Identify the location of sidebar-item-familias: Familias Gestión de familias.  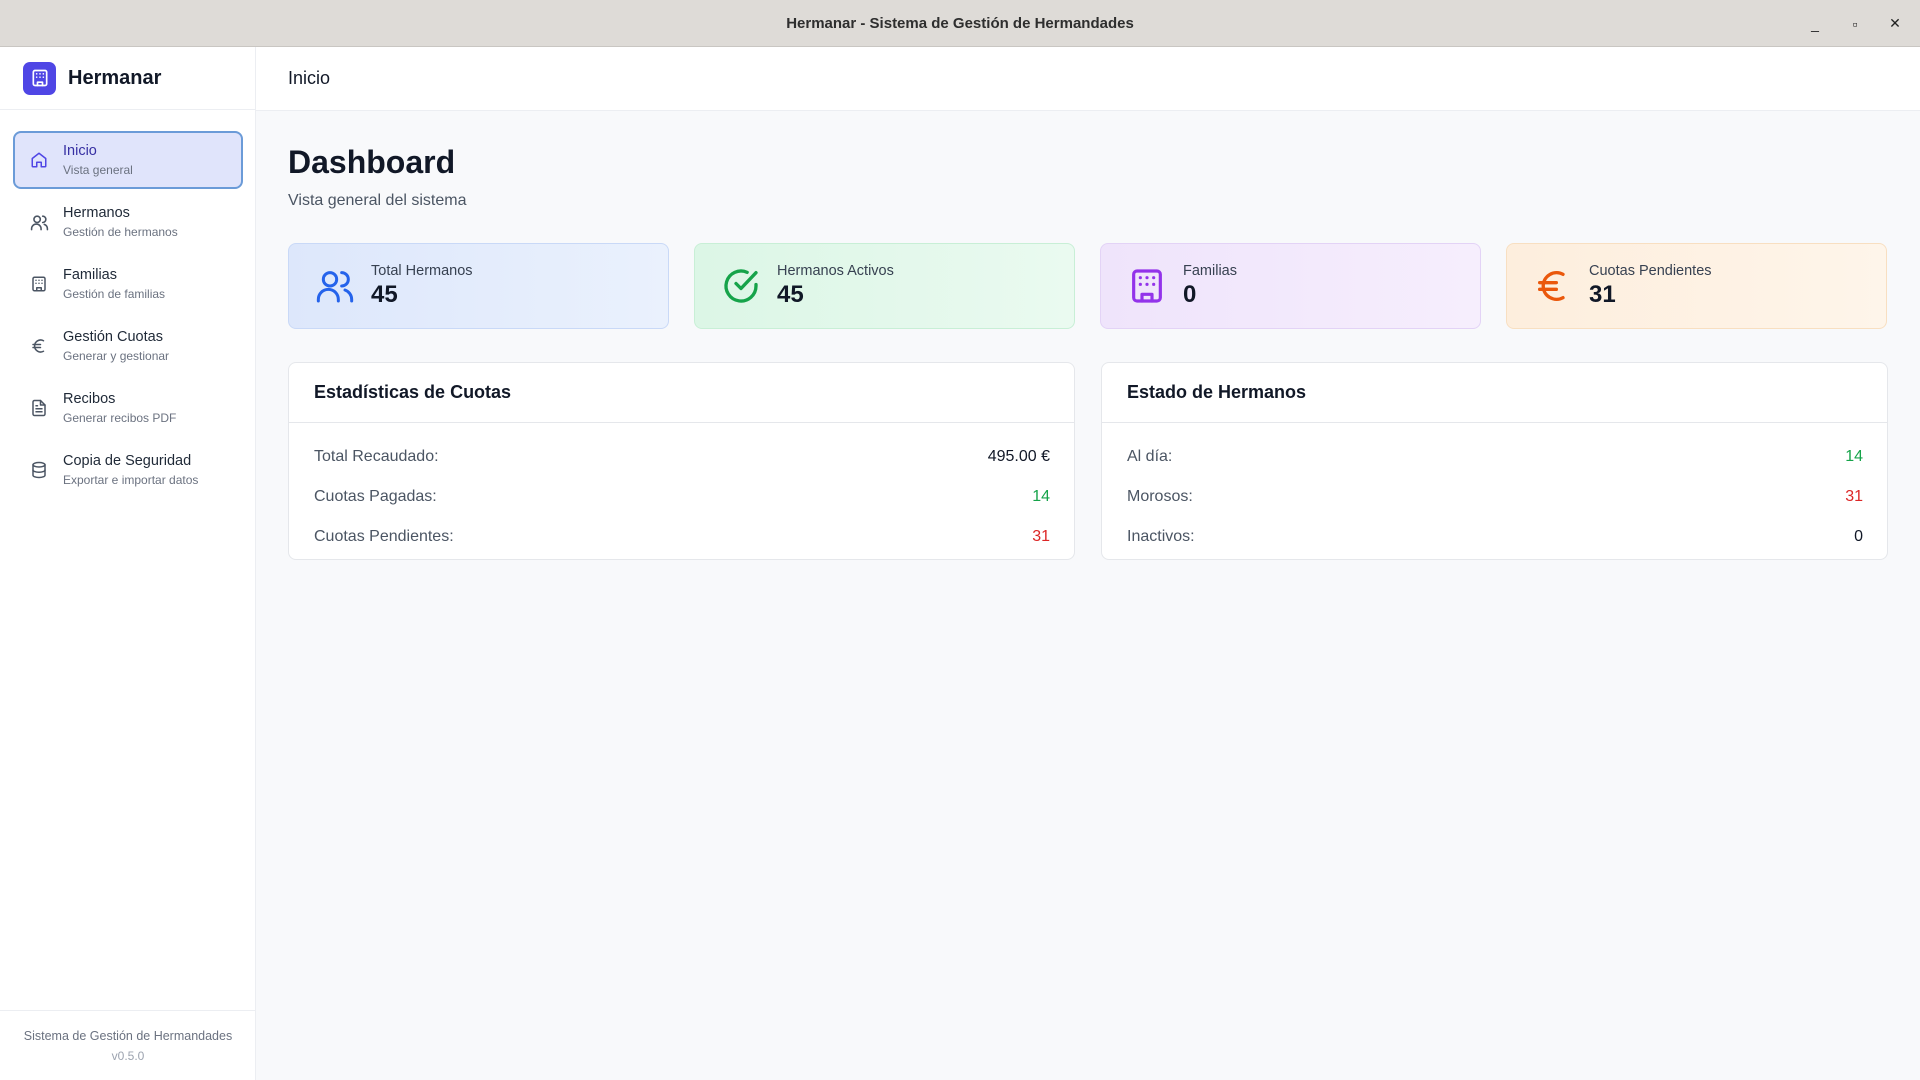
(128, 284).